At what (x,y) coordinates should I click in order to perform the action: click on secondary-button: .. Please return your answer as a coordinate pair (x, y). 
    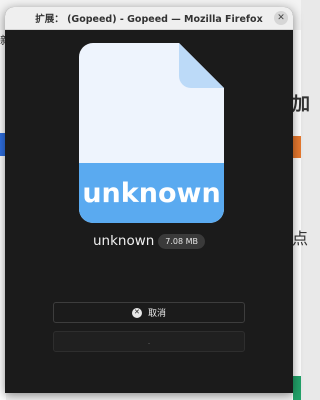
    Looking at the image, I should click on (149, 341).